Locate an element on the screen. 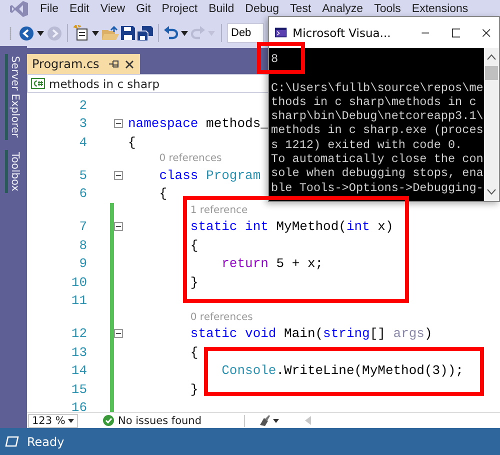 This screenshot has width=500, height=455. code-line: static void Main(string[] args) is located at coordinates (310, 334).